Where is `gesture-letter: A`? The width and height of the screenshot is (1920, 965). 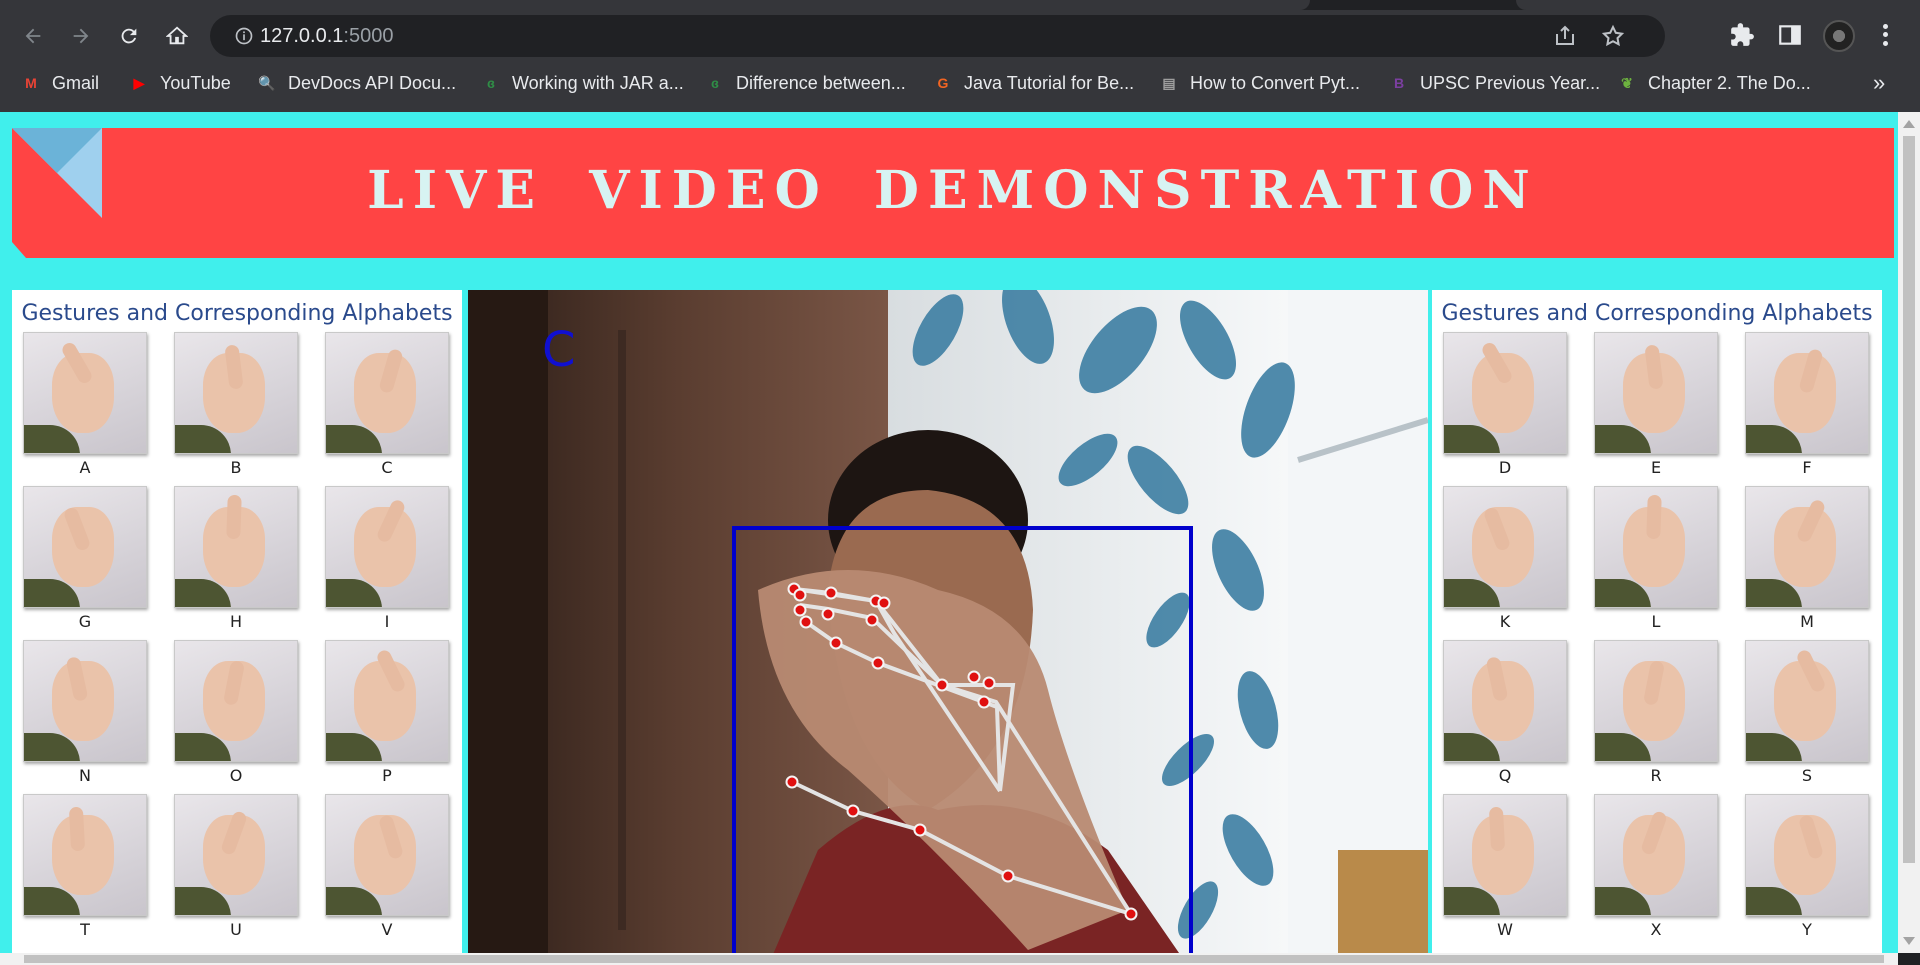 gesture-letter: A is located at coordinates (85, 467).